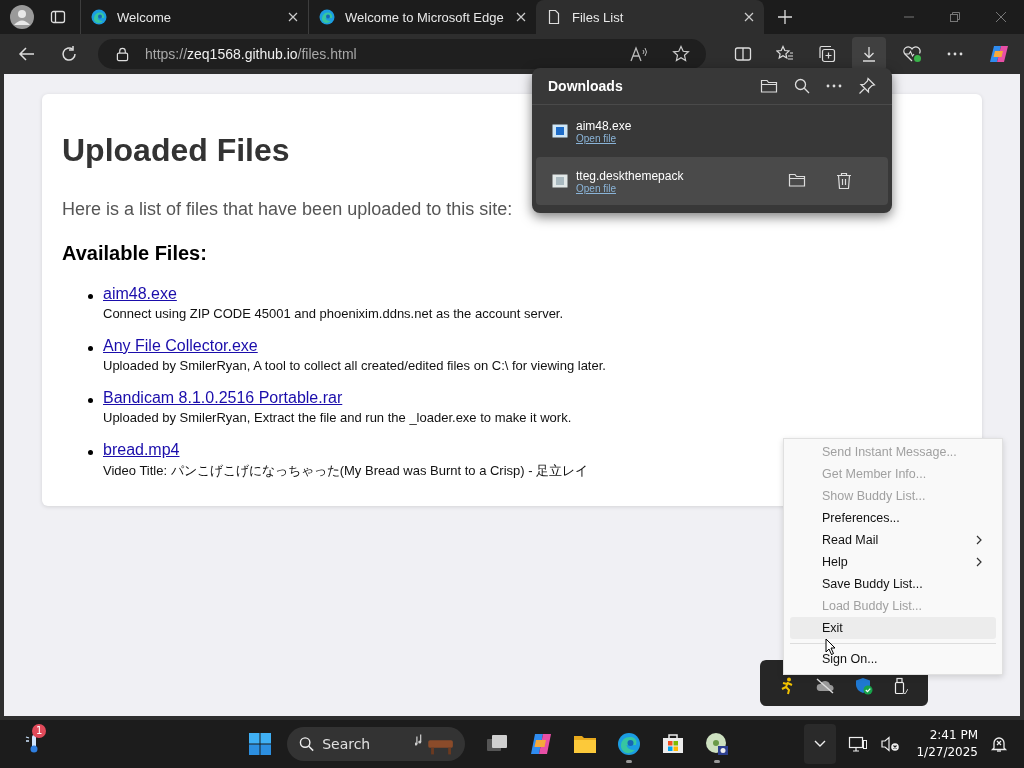  I want to click on page-icon, so click(554, 17).